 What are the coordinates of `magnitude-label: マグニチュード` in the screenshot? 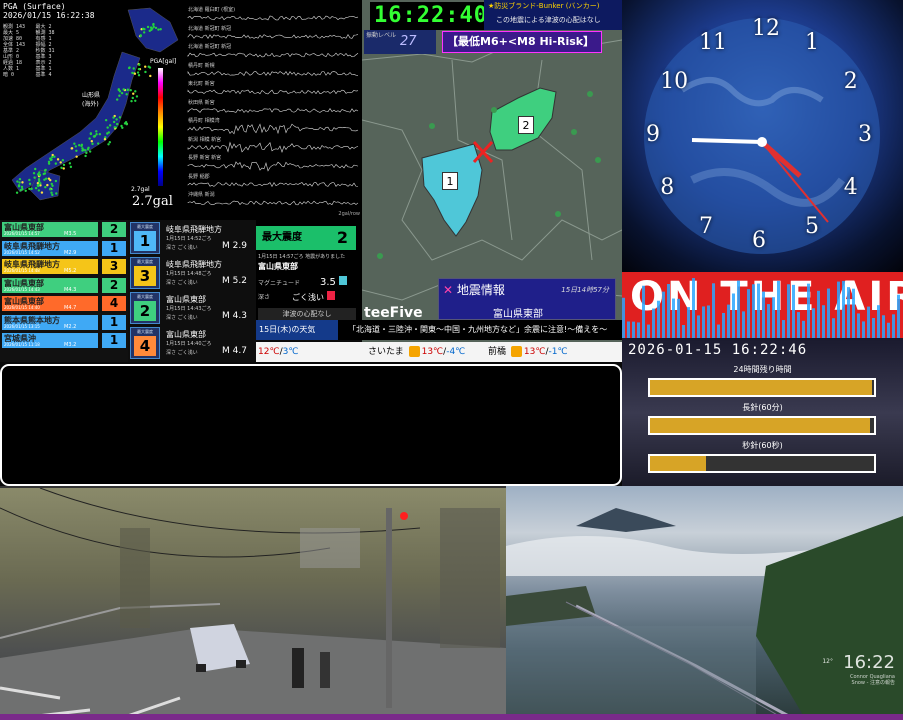 It's located at (279, 283).